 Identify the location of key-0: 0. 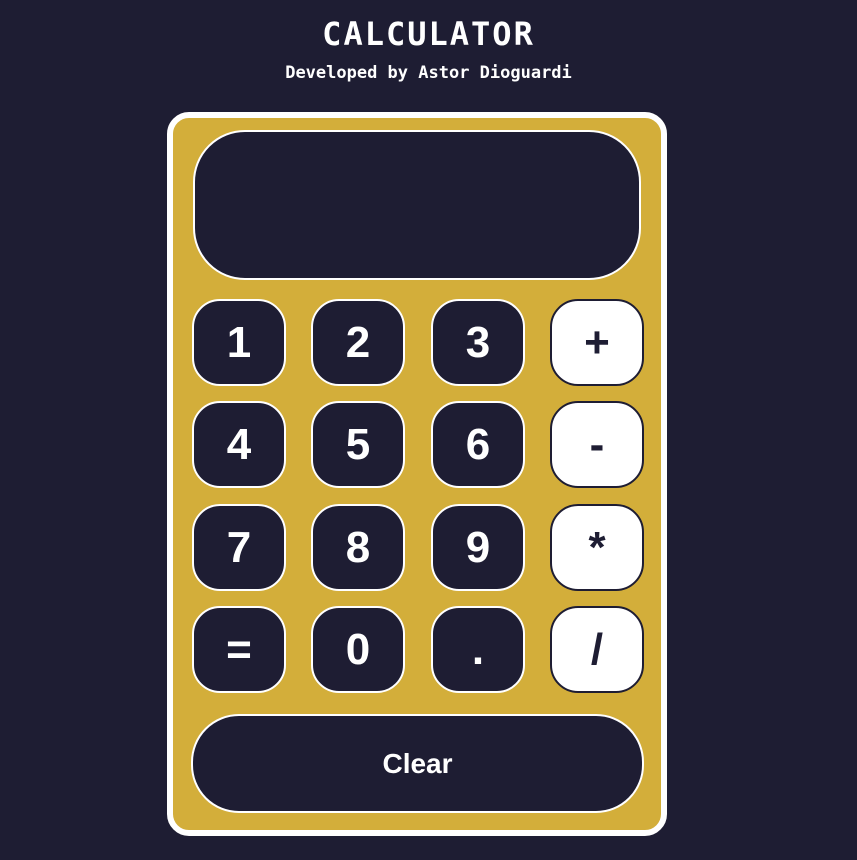
(358, 649).